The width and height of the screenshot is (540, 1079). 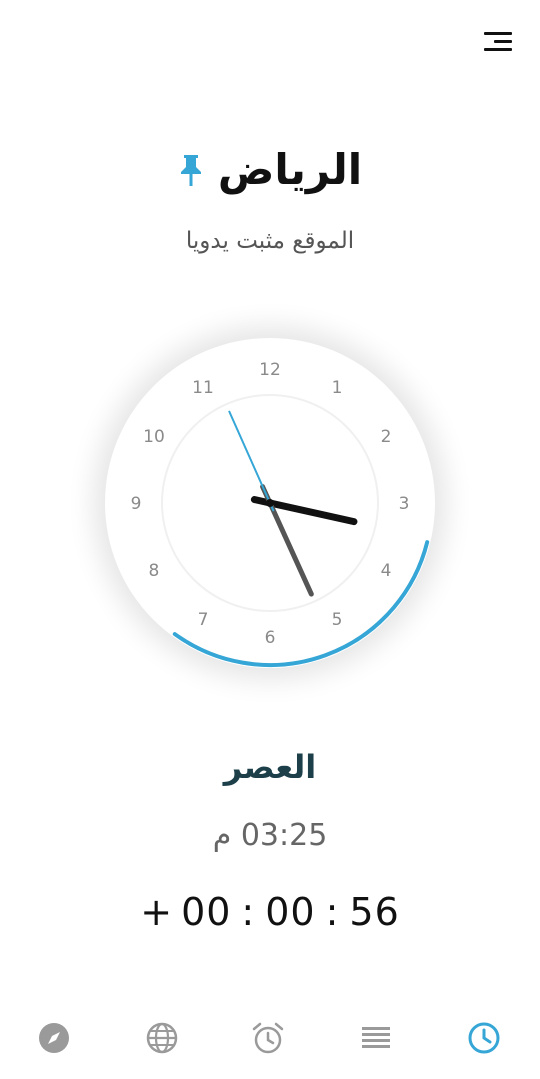 I want to click on menu-lines-icon, so click(x=498, y=33).